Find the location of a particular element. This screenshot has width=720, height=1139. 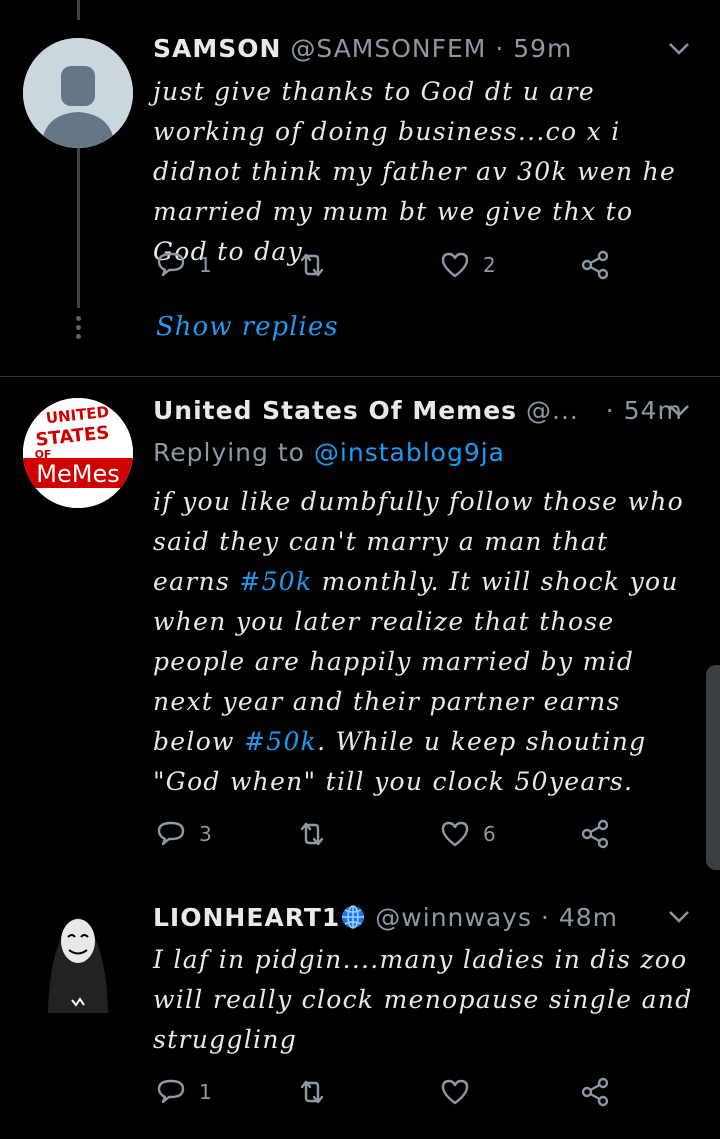

tweet-header: United States Of Memes @... · 54m is located at coordinates (418, 410).